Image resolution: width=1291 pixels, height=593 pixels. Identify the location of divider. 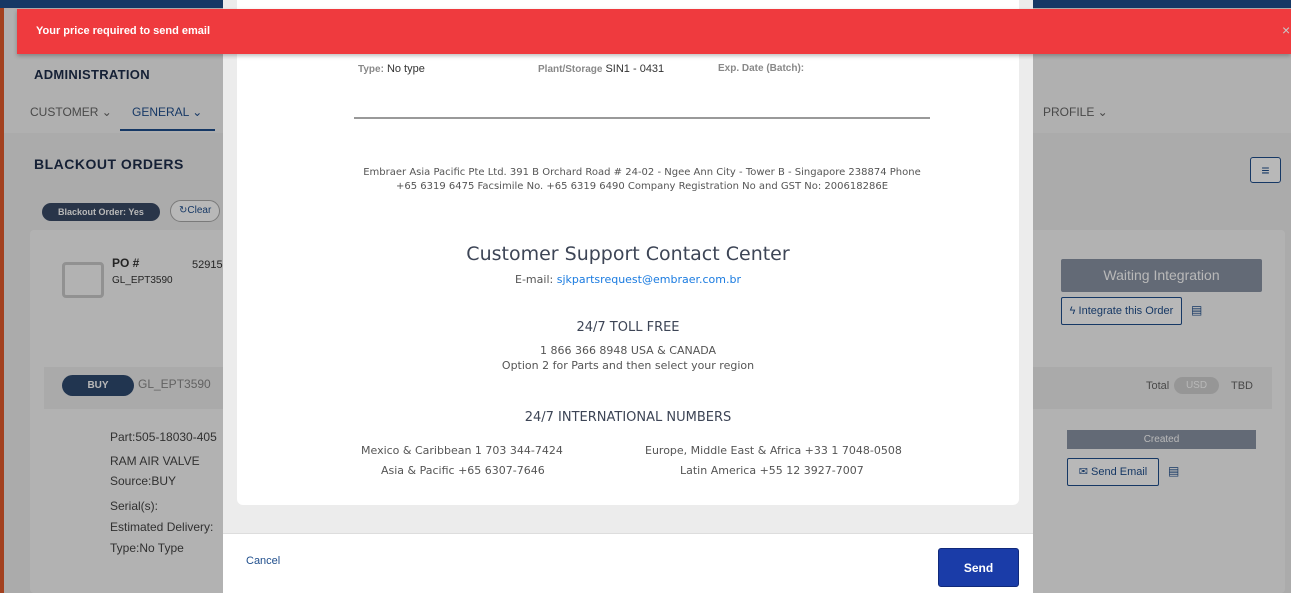
(642, 118).